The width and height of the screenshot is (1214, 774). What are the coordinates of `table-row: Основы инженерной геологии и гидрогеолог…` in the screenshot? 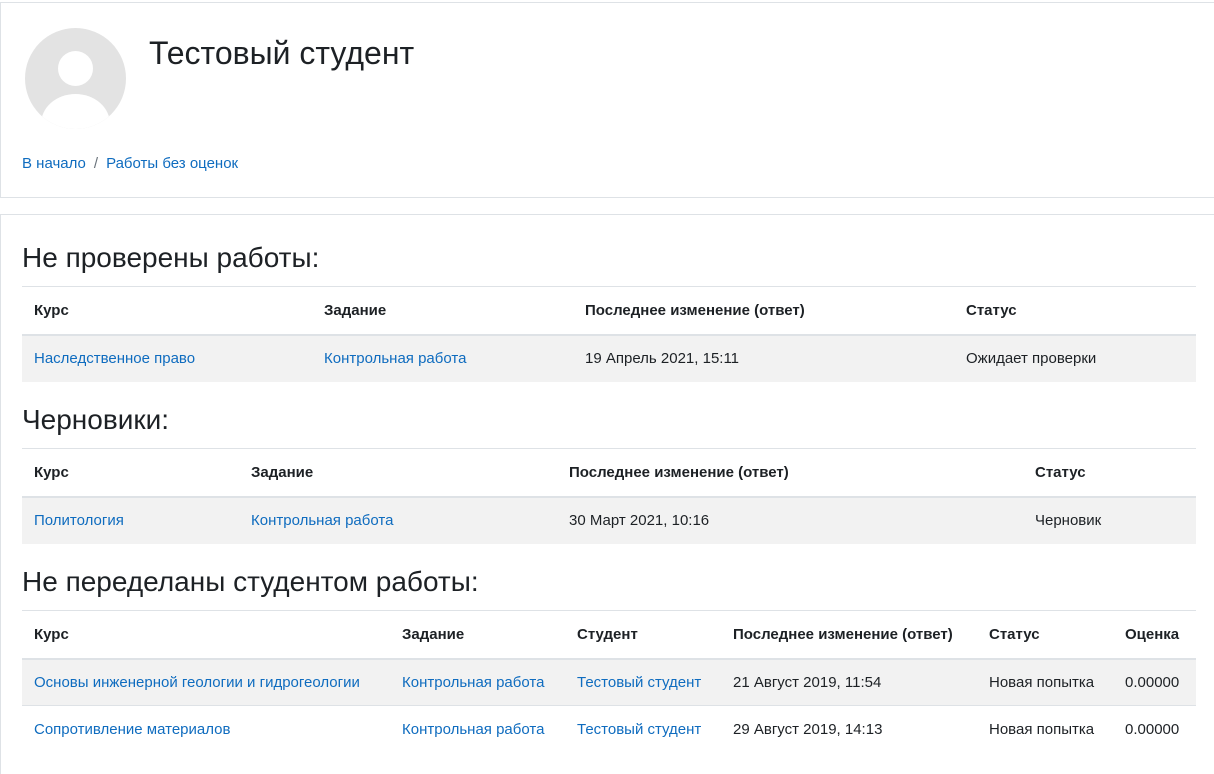 It's located at (609, 682).